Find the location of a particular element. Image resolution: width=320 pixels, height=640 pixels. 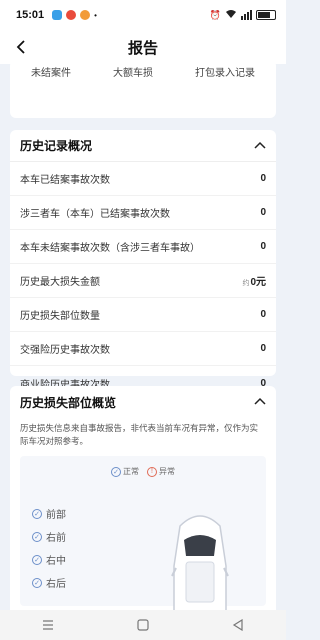

section-title: 历史记录概况 is located at coordinates (56, 146).